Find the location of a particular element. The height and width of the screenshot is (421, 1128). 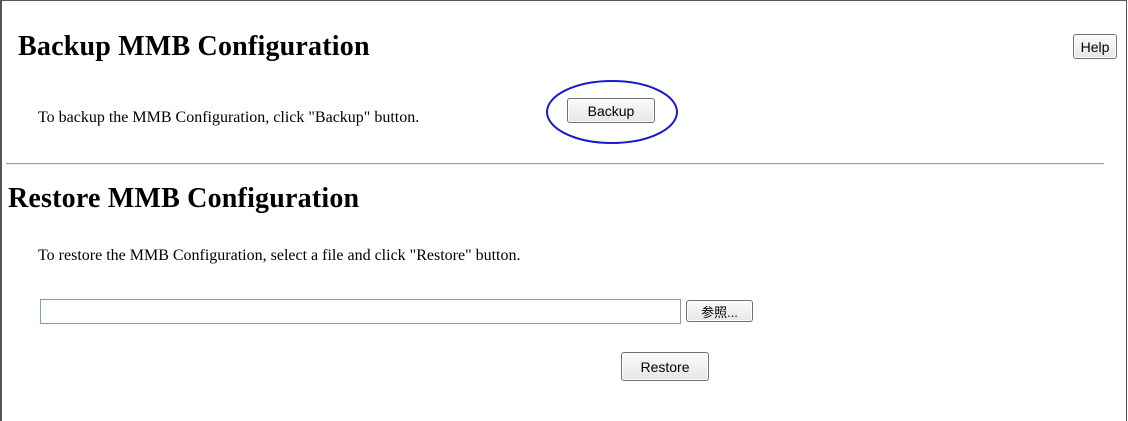

restore-button: Restore is located at coordinates (665, 366).